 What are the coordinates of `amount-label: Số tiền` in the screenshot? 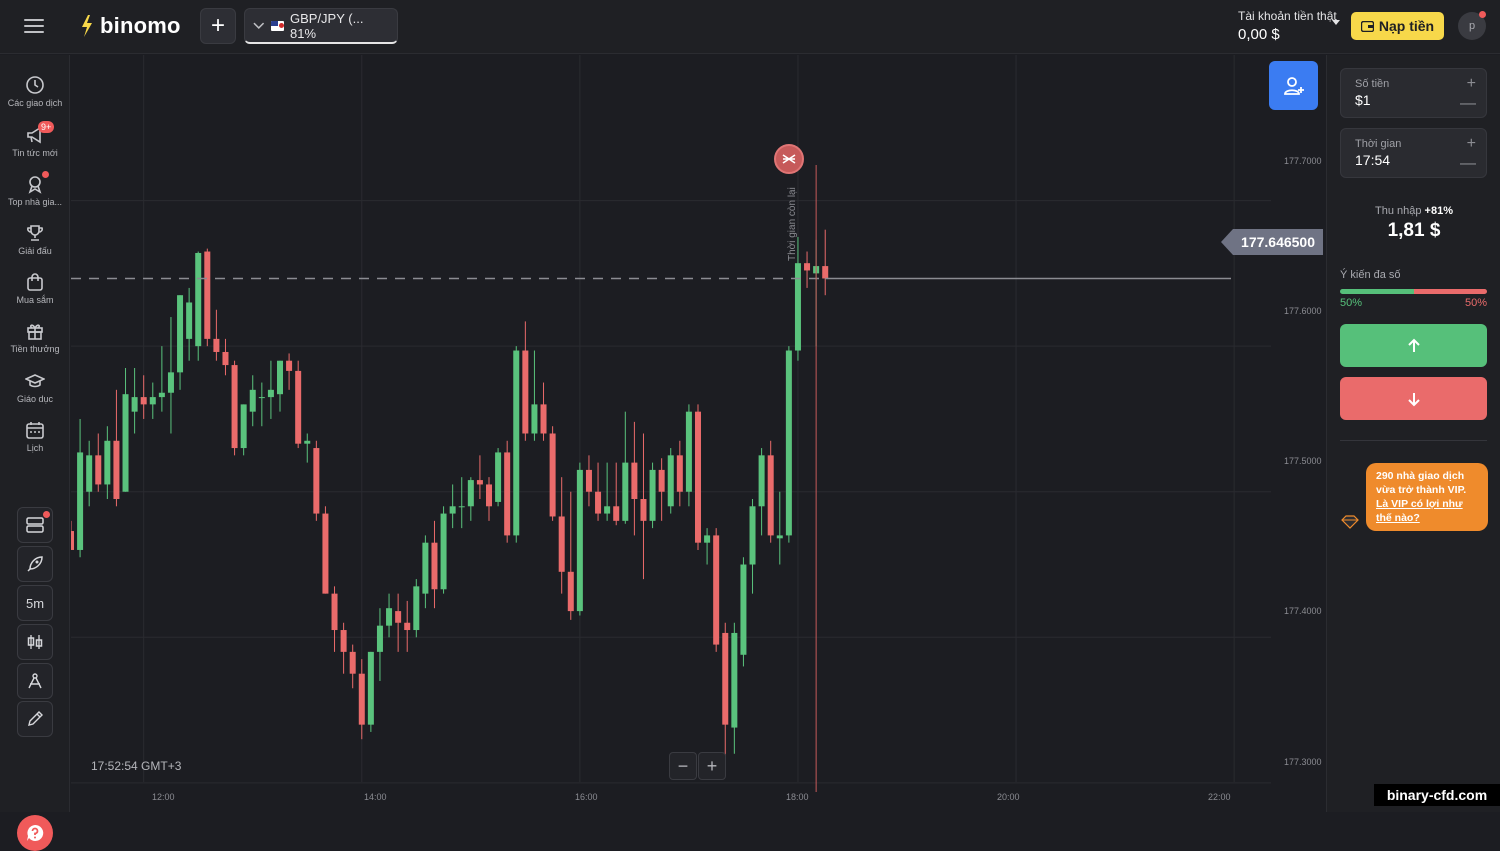 It's located at (1372, 84).